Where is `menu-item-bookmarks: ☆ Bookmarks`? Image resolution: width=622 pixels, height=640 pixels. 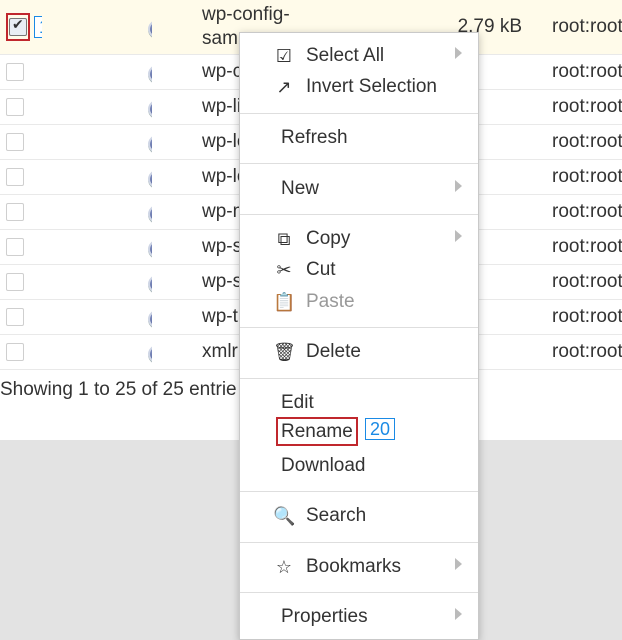 menu-item-bookmarks: ☆ Bookmarks is located at coordinates (359, 567).